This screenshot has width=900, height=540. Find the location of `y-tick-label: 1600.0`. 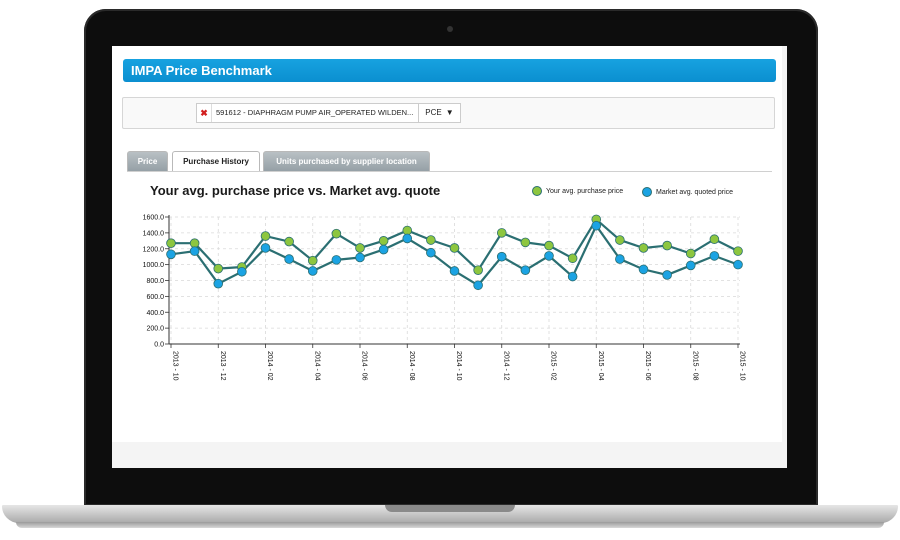

y-tick-label: 1600.0 is located at coordinates (154, 218).